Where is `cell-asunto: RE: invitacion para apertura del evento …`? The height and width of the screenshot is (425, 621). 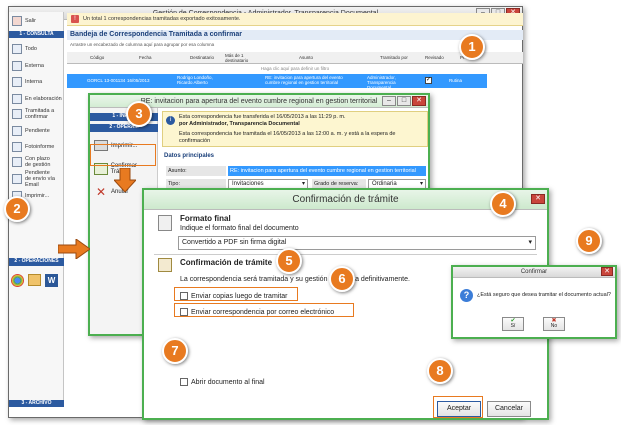 cell-asunto: RE: invitacion para apertura del evento … is located at coordinates (304, 80).